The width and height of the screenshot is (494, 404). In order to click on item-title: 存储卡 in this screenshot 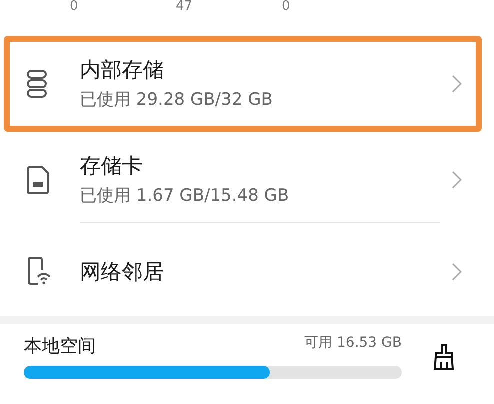, I will do `click(112, 166)`.